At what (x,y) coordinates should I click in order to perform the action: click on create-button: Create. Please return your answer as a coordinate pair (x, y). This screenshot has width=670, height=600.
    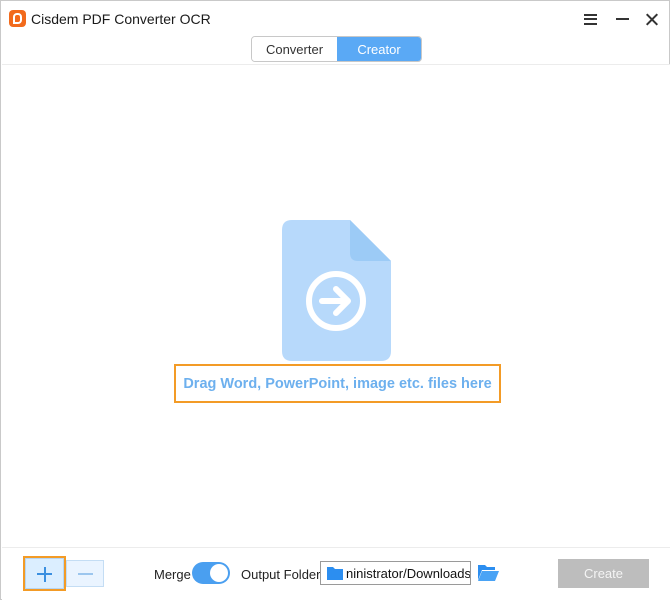
    Looking at the image, I should click on (603, 573).